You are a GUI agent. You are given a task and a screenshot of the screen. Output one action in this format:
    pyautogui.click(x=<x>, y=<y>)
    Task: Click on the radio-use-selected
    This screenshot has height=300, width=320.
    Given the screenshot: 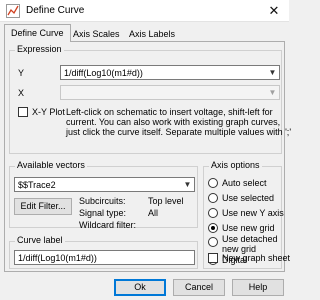 What is the action you would take?
    pyautogui.click(x=213, y=198)
    